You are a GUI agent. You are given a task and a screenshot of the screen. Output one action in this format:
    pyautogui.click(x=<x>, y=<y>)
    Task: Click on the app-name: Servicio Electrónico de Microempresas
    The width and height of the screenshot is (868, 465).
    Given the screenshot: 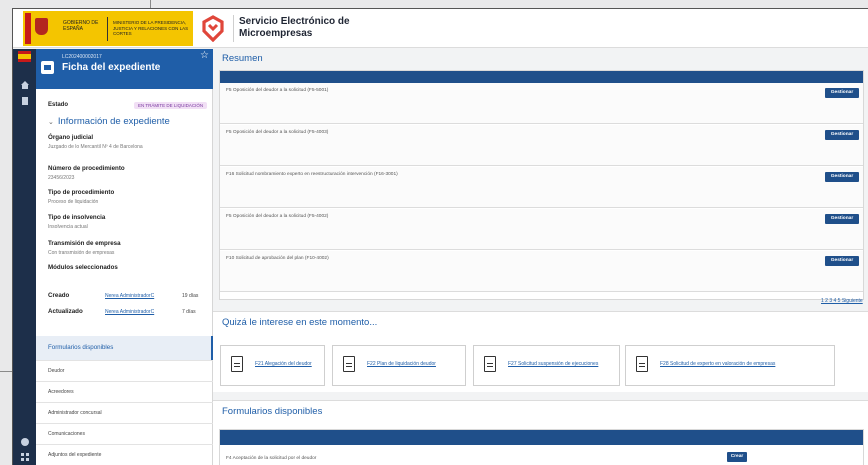 What is the action you would take?
    pyautogui.click(x=294, y=27)
    